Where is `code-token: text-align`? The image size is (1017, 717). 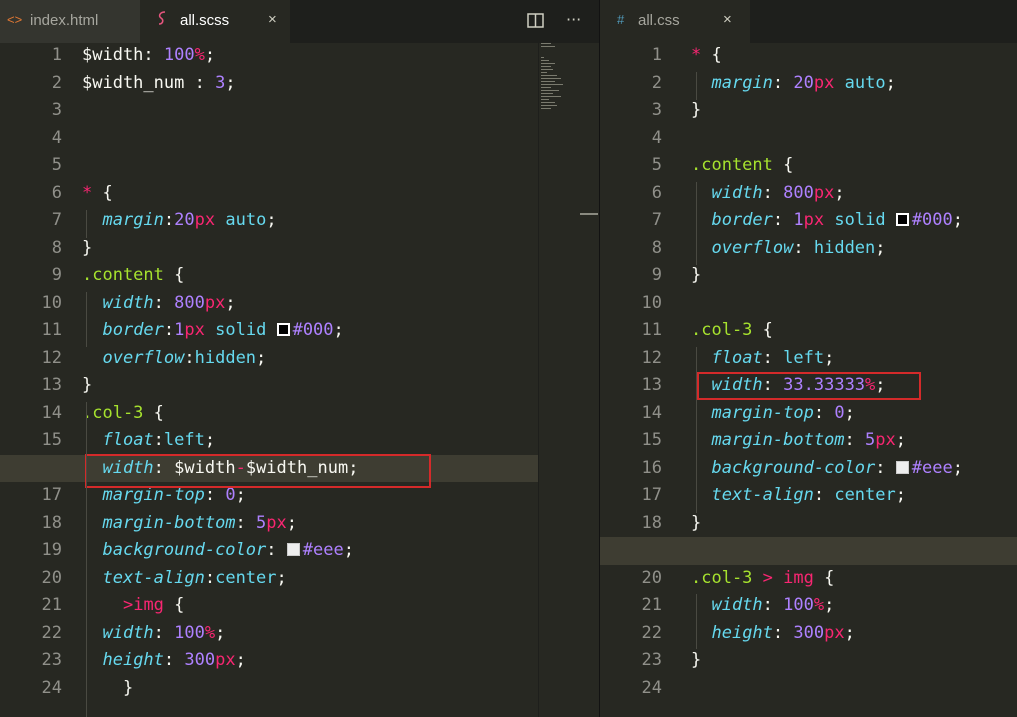
code-token: text-align is located at coordinates (153, 577).